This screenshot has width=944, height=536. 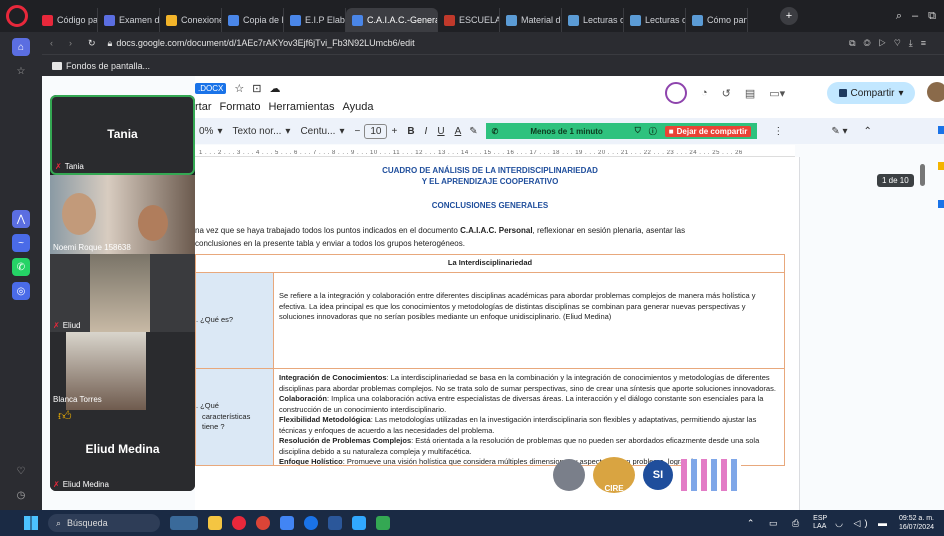 What do you see at coordinates (287, 523) in the screenshot?
I see `docs-icon` at bounding box center [287, 523].